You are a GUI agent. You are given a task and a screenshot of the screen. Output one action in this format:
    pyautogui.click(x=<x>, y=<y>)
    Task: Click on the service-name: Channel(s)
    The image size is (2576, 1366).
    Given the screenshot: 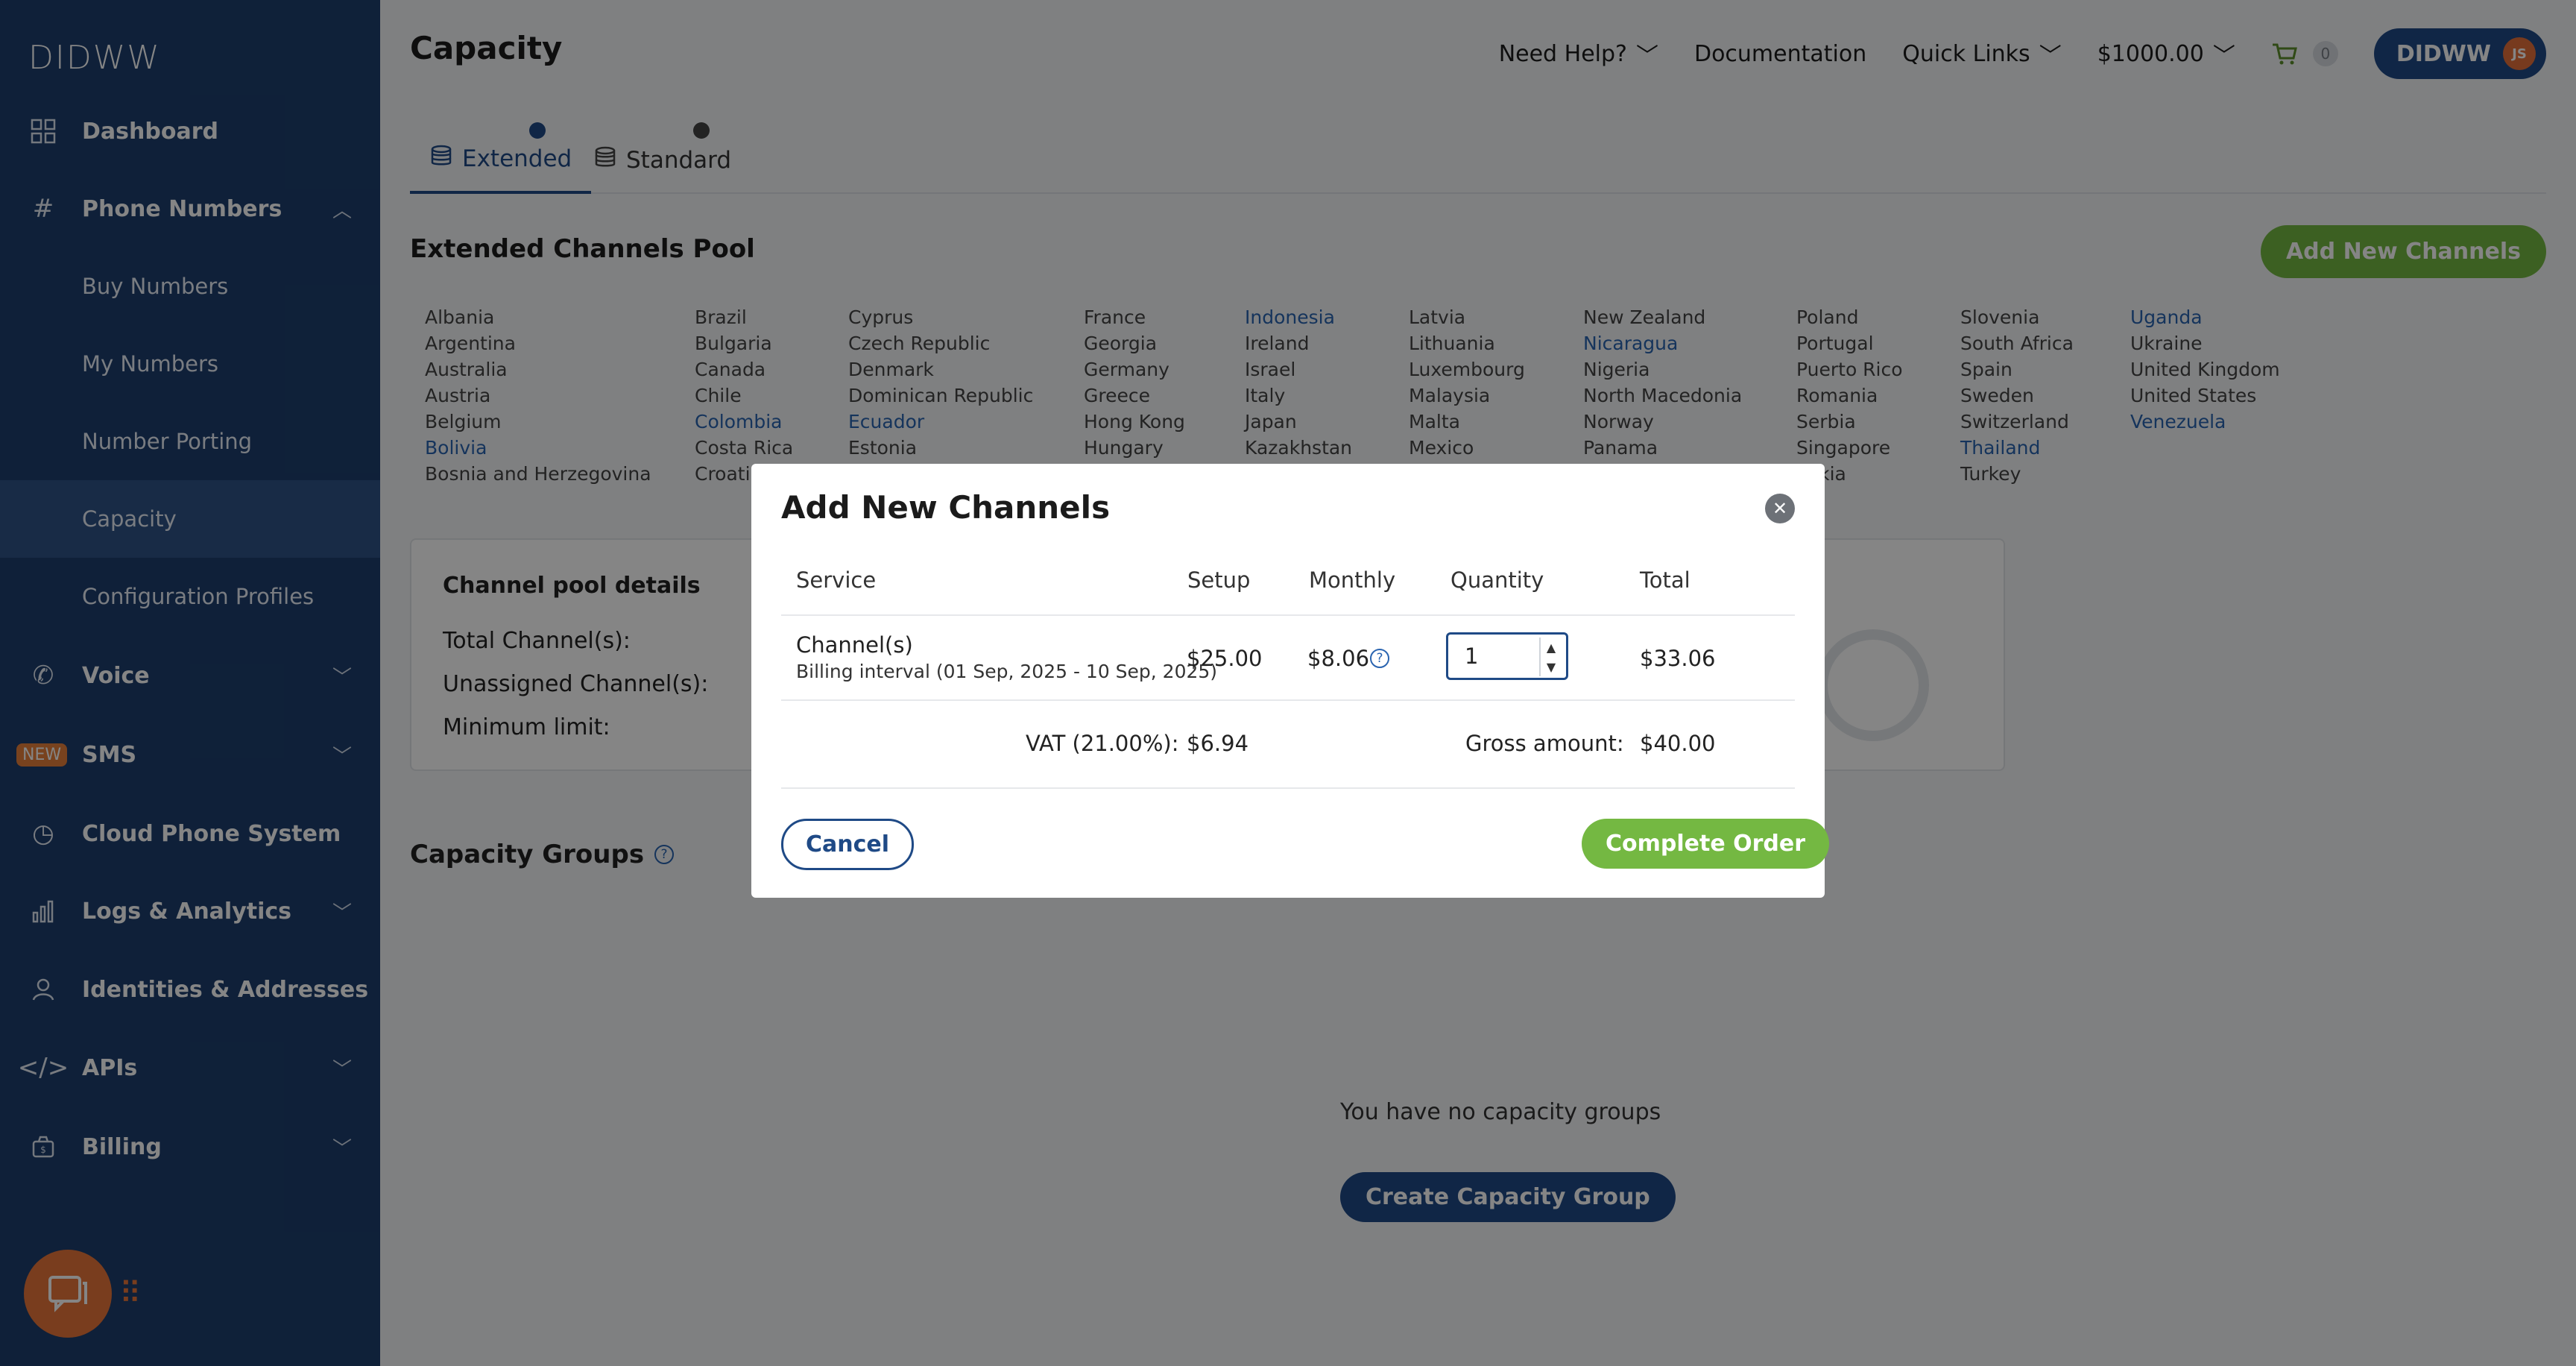 What is the action you would take?
    pyautogui.click(x=854, y=645)
    